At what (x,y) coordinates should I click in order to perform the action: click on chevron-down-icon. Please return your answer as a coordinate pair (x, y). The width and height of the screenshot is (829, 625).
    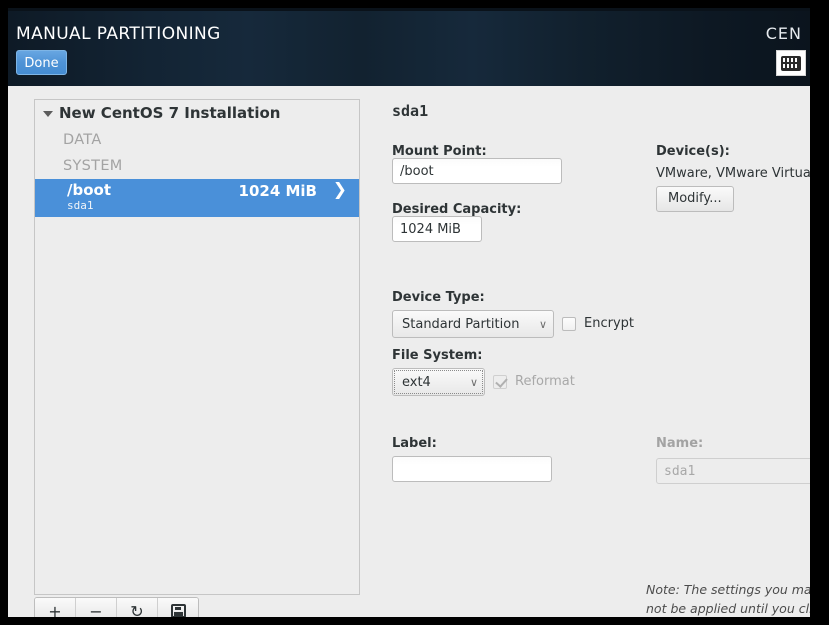
    Looking at the image, I should click on (48, 114).